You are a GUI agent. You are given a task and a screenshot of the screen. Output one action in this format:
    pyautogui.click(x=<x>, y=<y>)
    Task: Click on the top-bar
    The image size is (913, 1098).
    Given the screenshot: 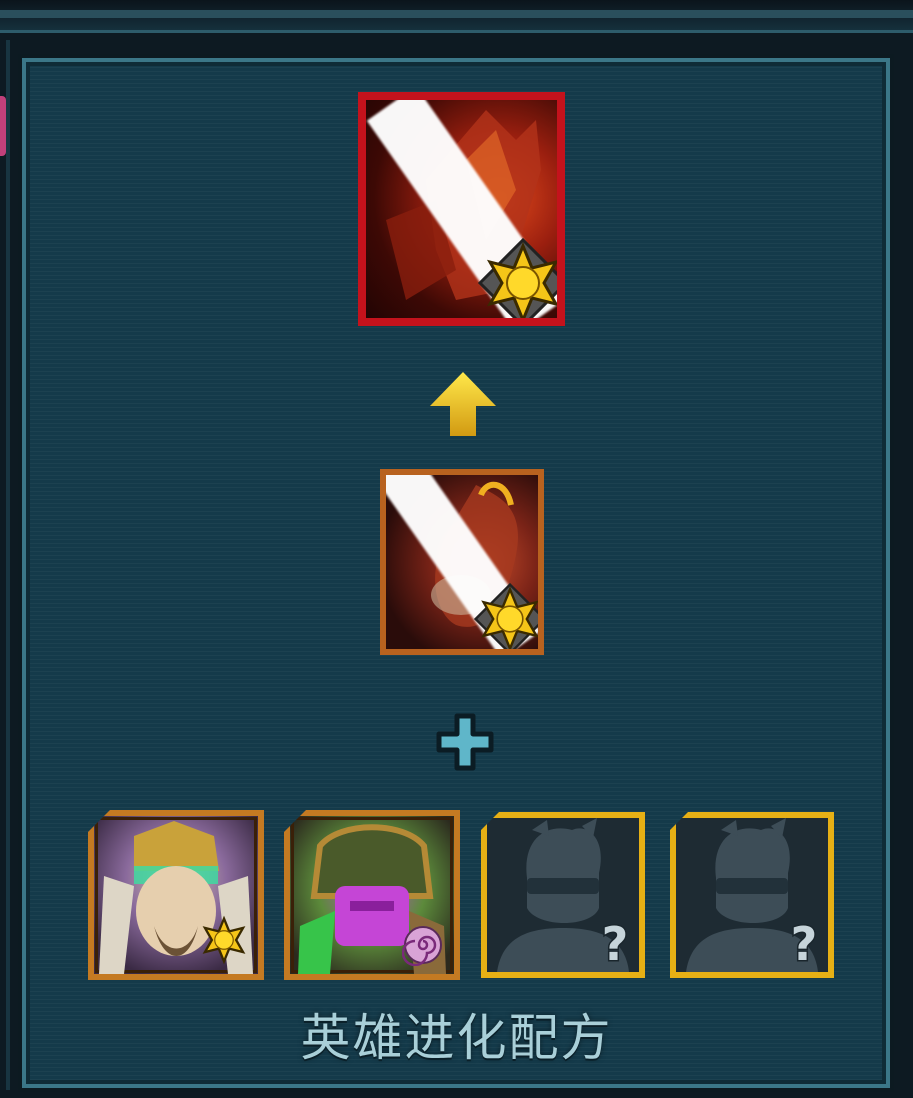 What is the action you would take?
    pyautogui.click(x=456, y=16)
    